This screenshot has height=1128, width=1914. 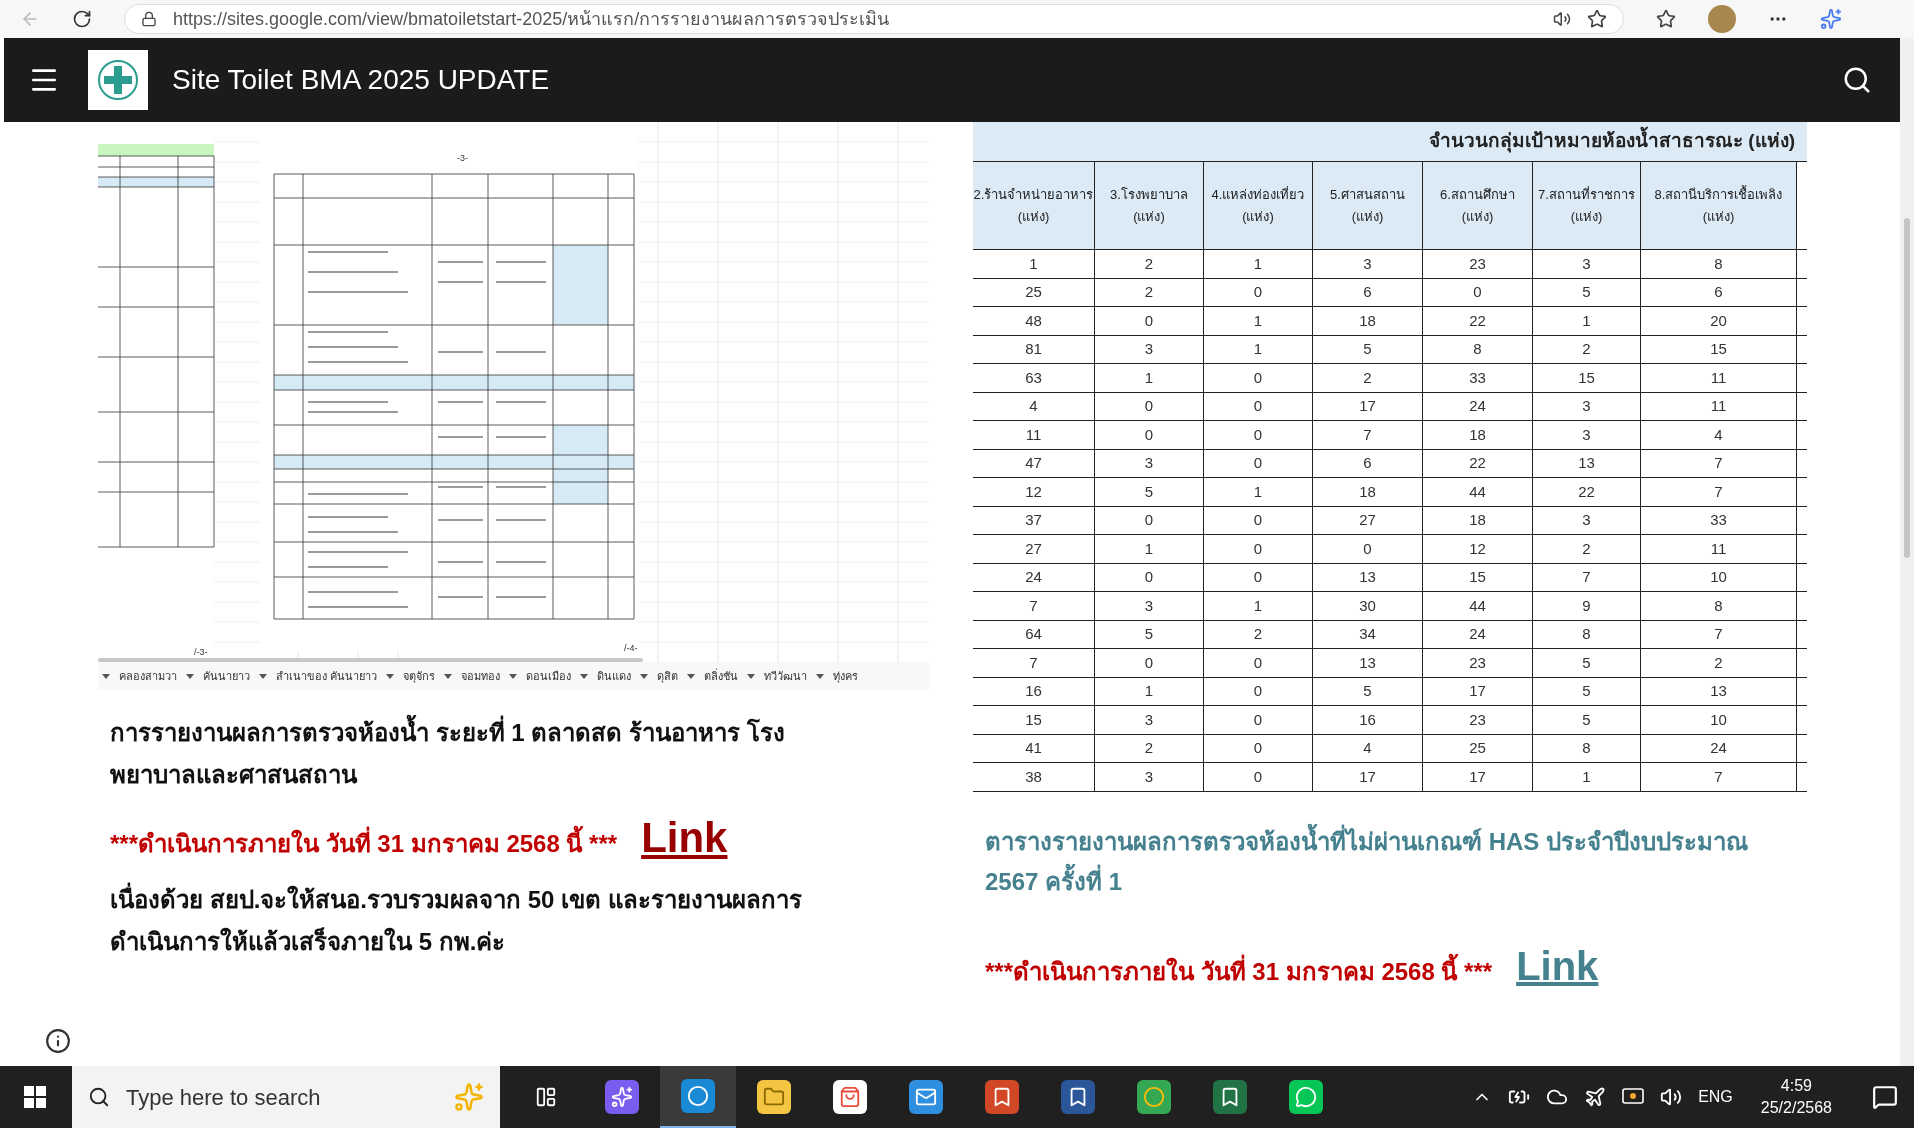 I want to click on table-cell: 18, so click(x=1368, y=492).